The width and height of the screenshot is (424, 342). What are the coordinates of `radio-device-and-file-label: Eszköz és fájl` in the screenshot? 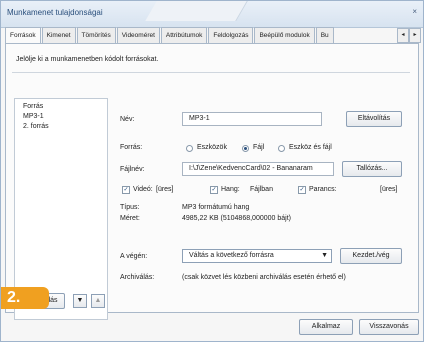 It's located at (310, 147).